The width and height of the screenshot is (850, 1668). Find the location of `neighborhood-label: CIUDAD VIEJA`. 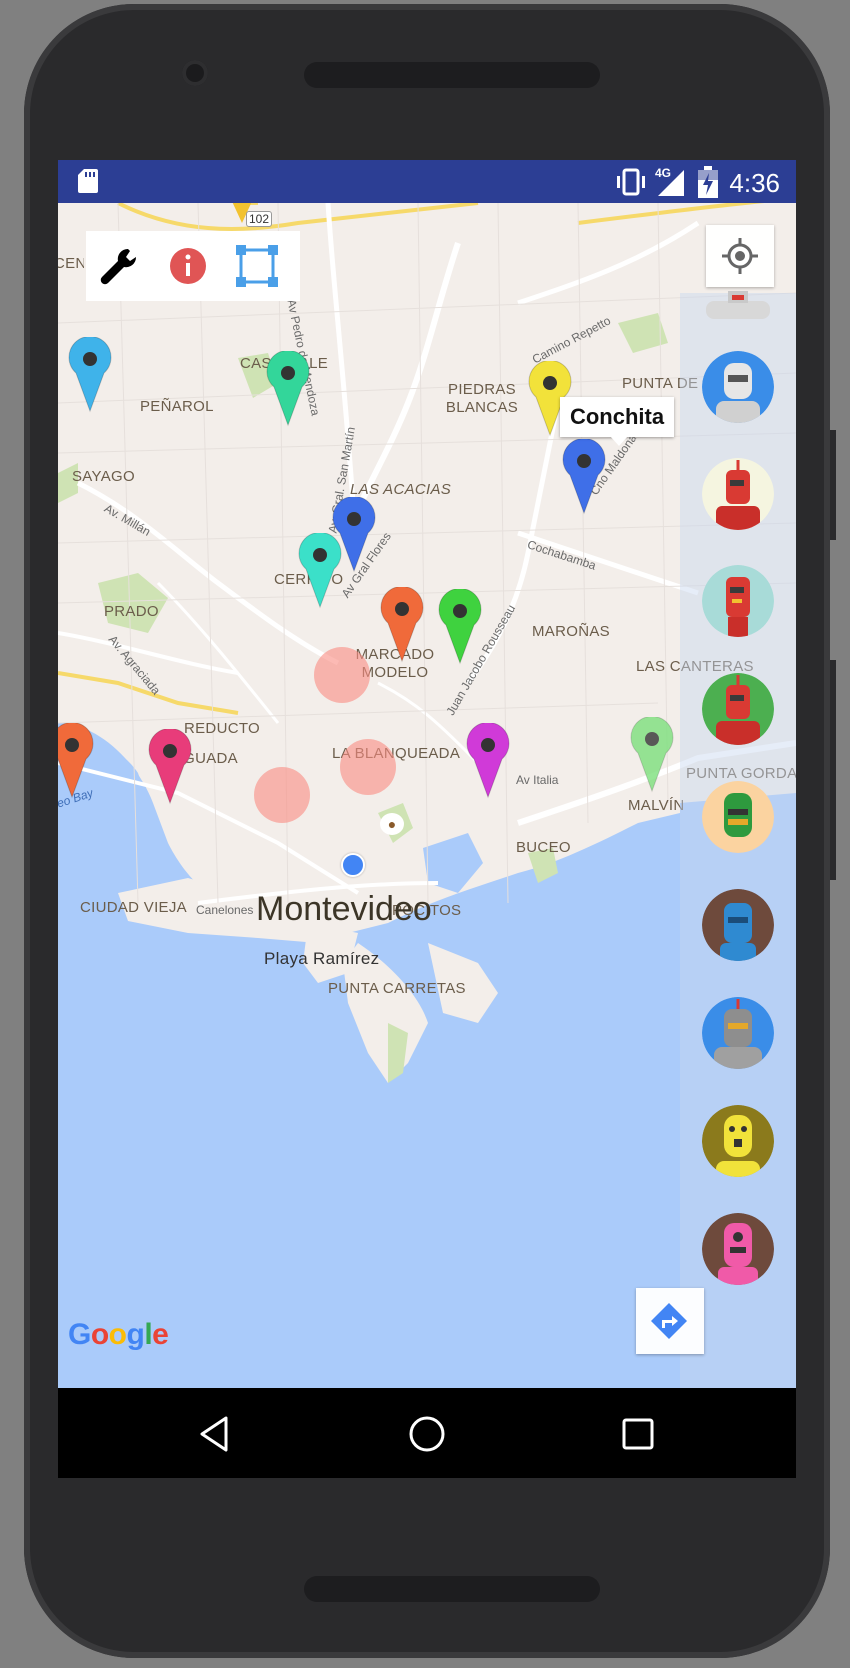

neighborhood-label: CIUDAD VIEJA is located at coordinates (133, 907).